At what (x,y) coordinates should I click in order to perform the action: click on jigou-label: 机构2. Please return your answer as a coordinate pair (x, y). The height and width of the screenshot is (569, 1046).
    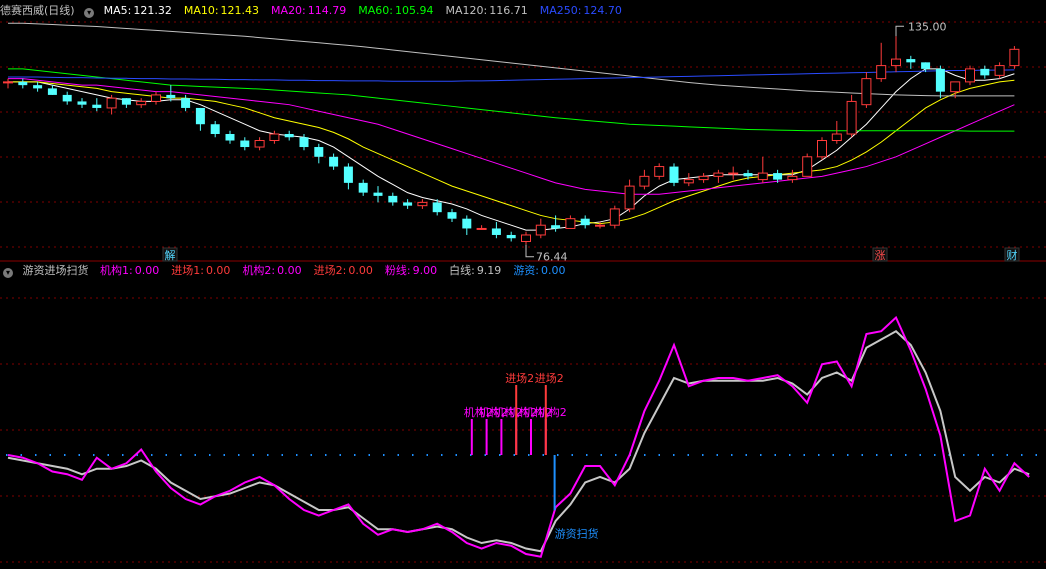
    Looking at the image, I should click on (552, 412).